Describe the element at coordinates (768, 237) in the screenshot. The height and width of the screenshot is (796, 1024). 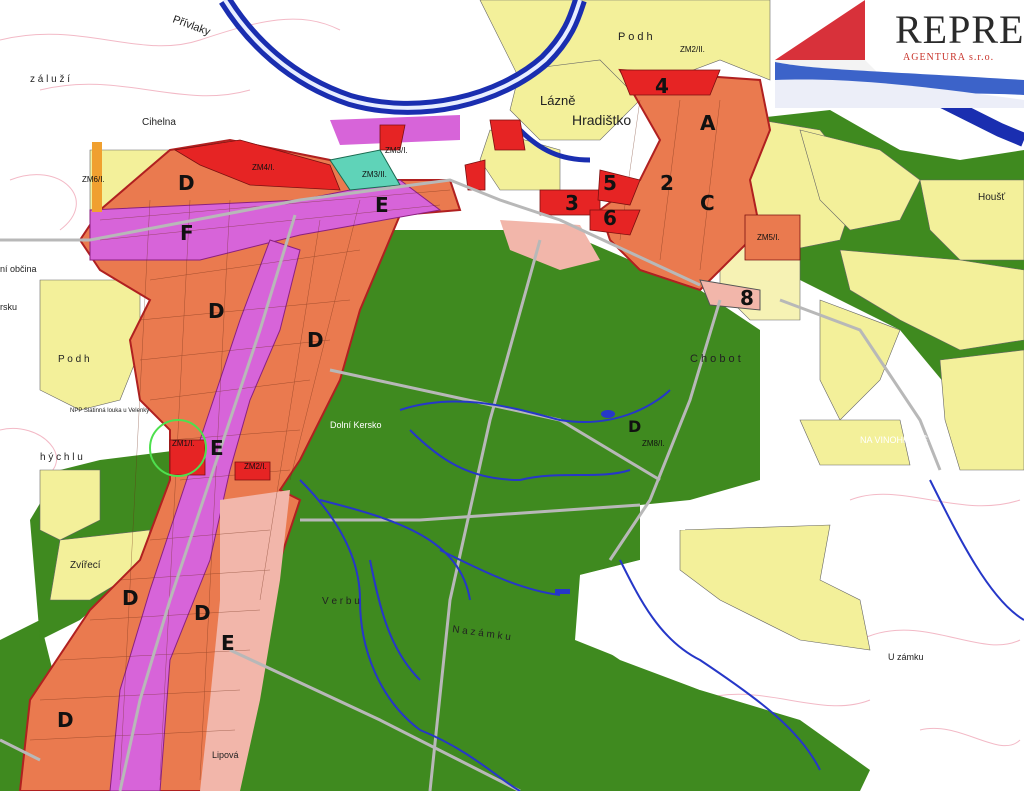
I see `zm-label: ZM5/I.` at that location.